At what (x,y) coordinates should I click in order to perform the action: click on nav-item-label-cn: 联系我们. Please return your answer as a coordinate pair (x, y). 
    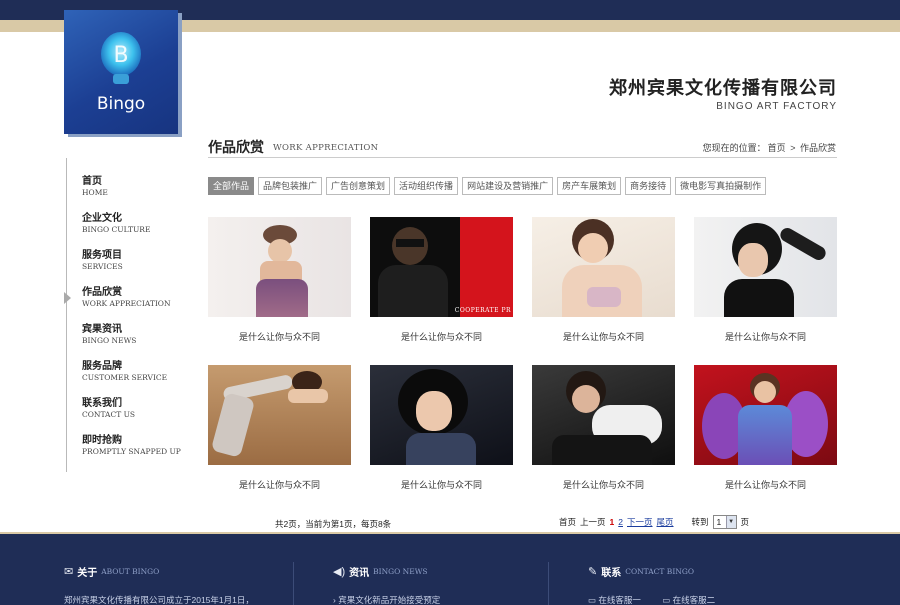
    Looking at the image, I should click on (102, 403).